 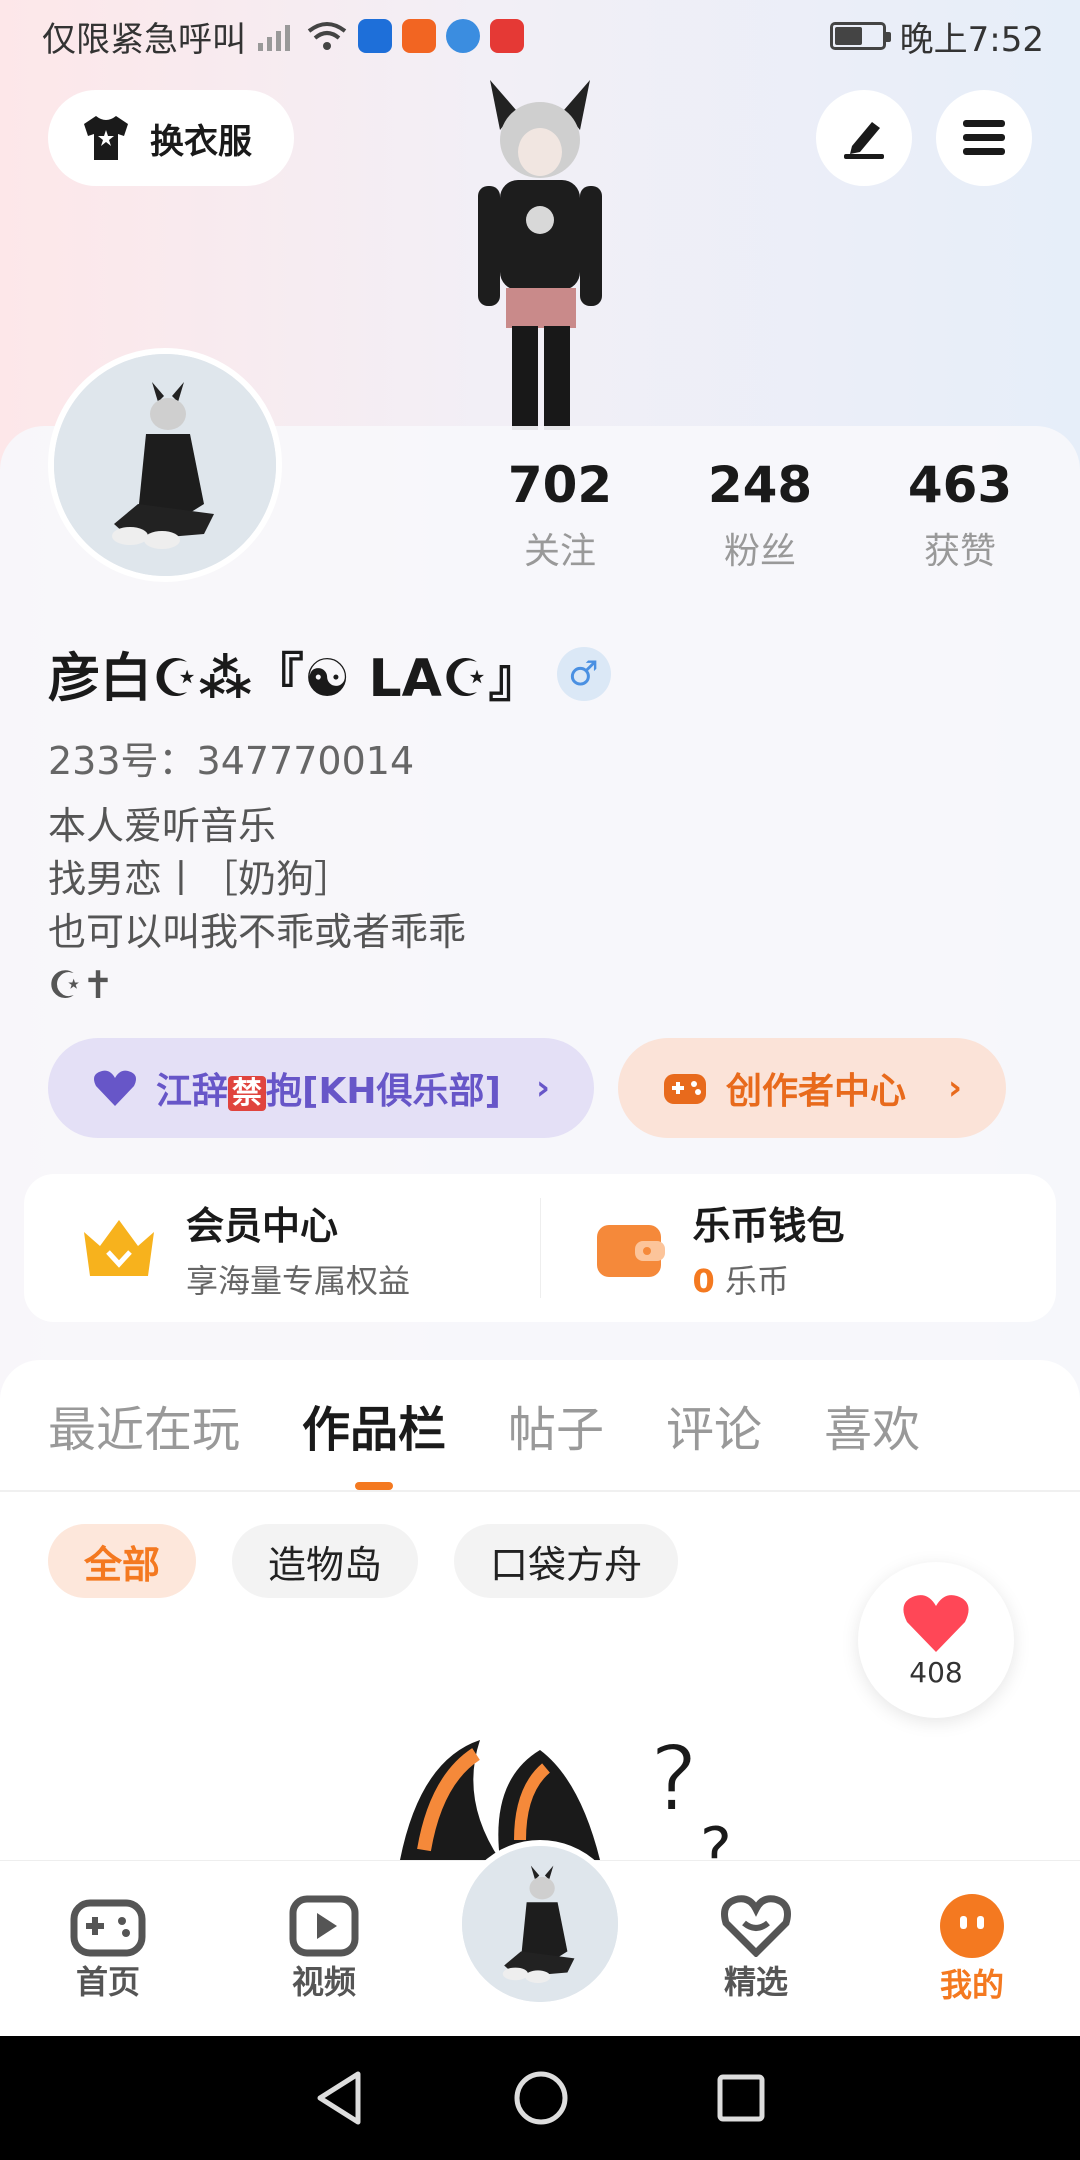 What do you see at coordinates (201, 141) in the screenshot?
I see `change-outfit-label: 换衣服` at bounding box center [201, 141].